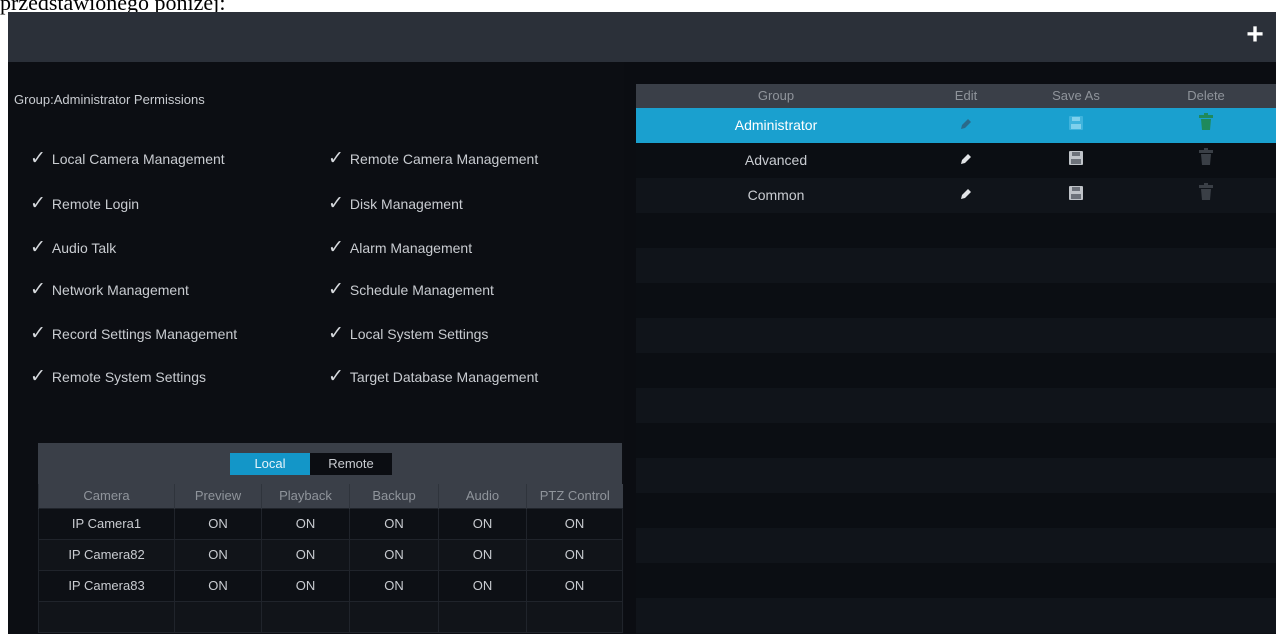 The image size is (1276, 634). I want to click on permission-item: ✓ Local Camera Management, so click(127, 158).